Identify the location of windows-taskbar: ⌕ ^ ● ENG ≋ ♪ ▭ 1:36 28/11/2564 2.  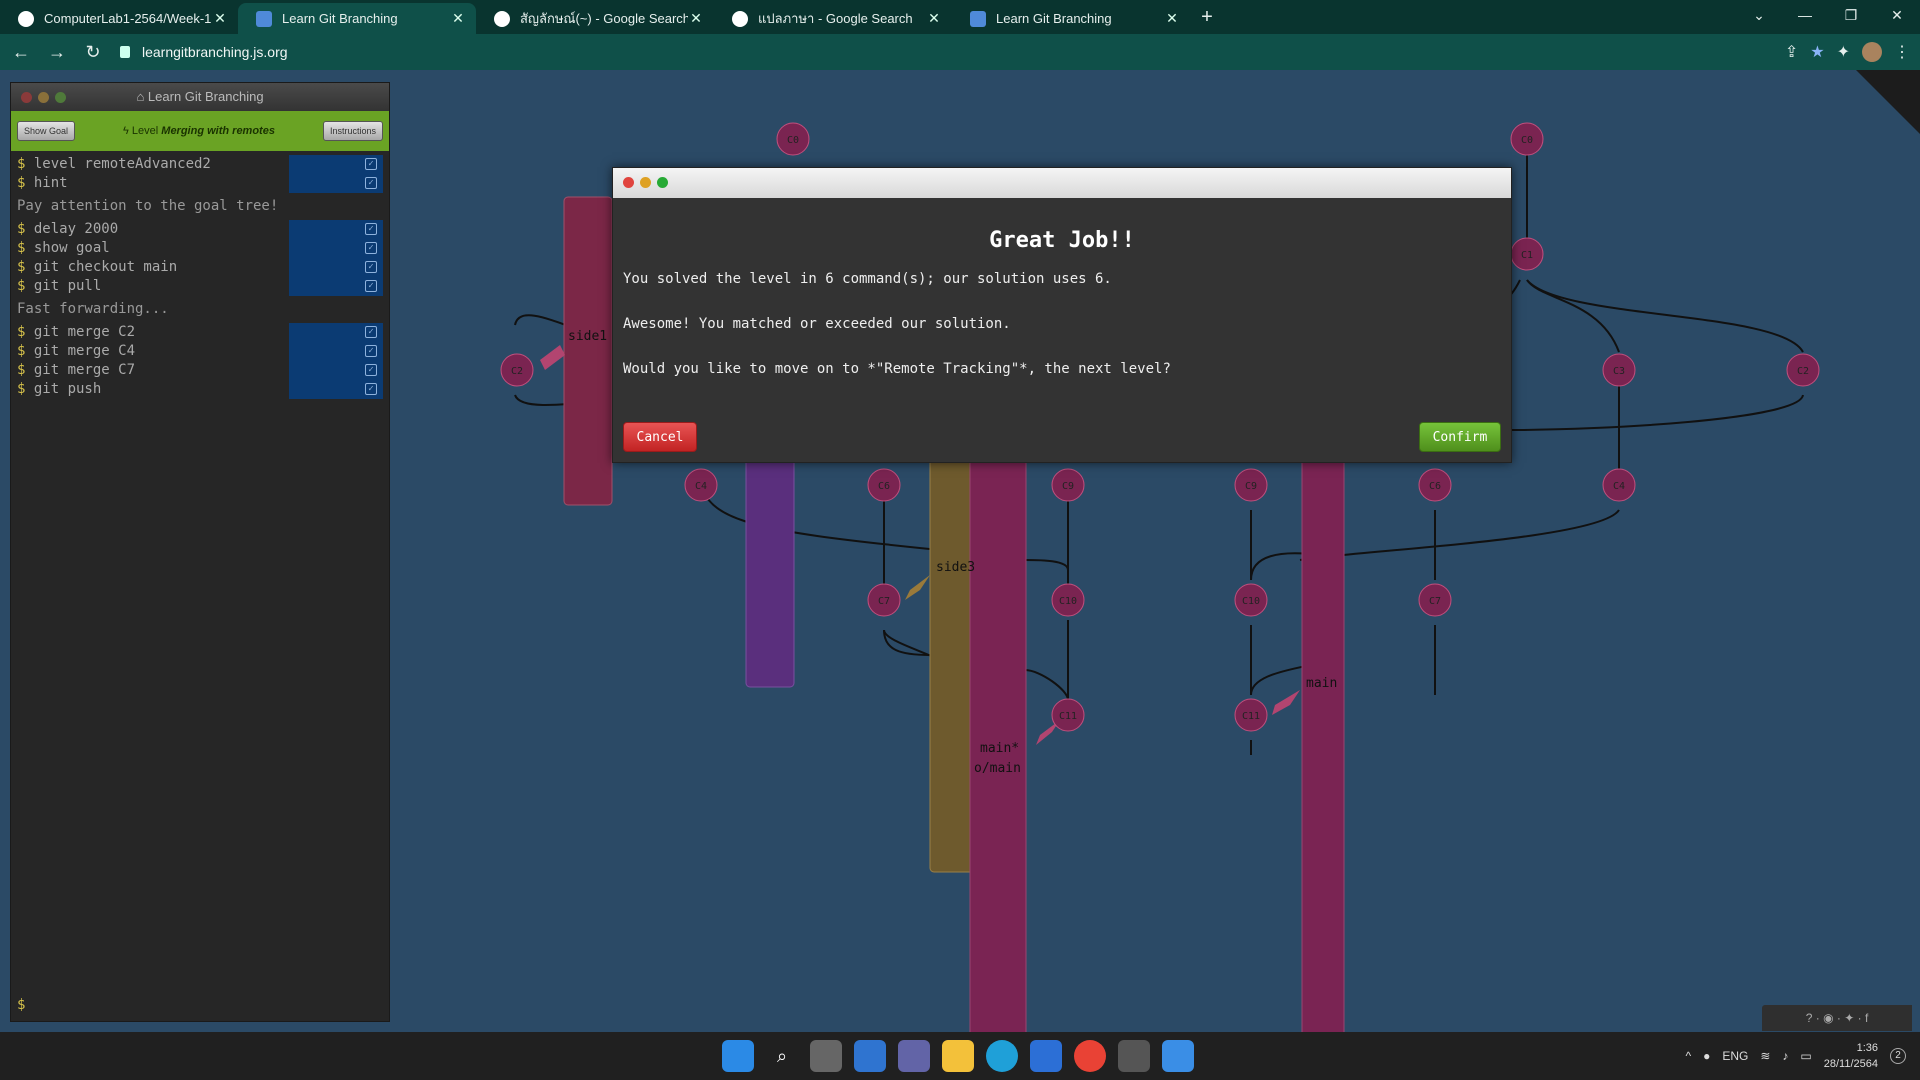
(960, 1056).